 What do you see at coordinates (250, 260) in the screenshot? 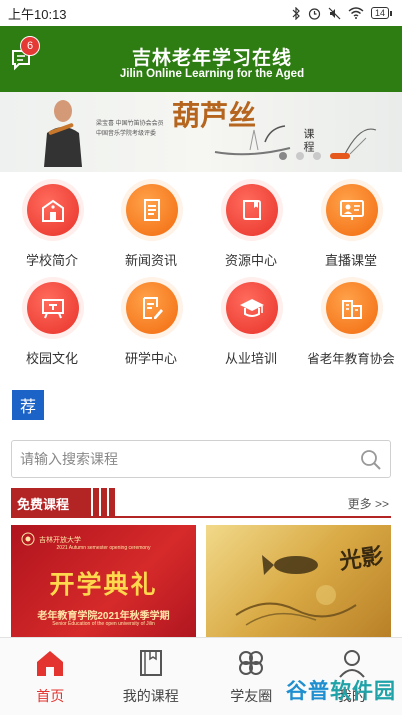
I see `category-label: 资源中心` at bounding box center [250, 260].